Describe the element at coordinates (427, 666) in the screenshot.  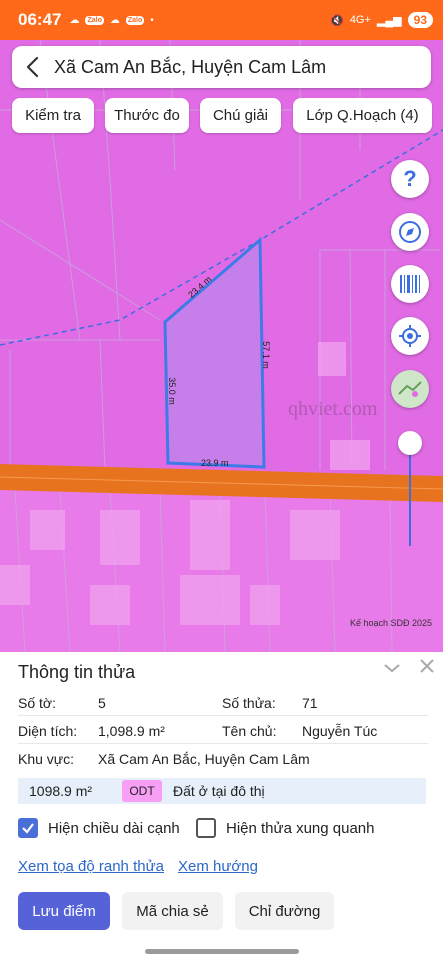
I see `close-icon` at that location.